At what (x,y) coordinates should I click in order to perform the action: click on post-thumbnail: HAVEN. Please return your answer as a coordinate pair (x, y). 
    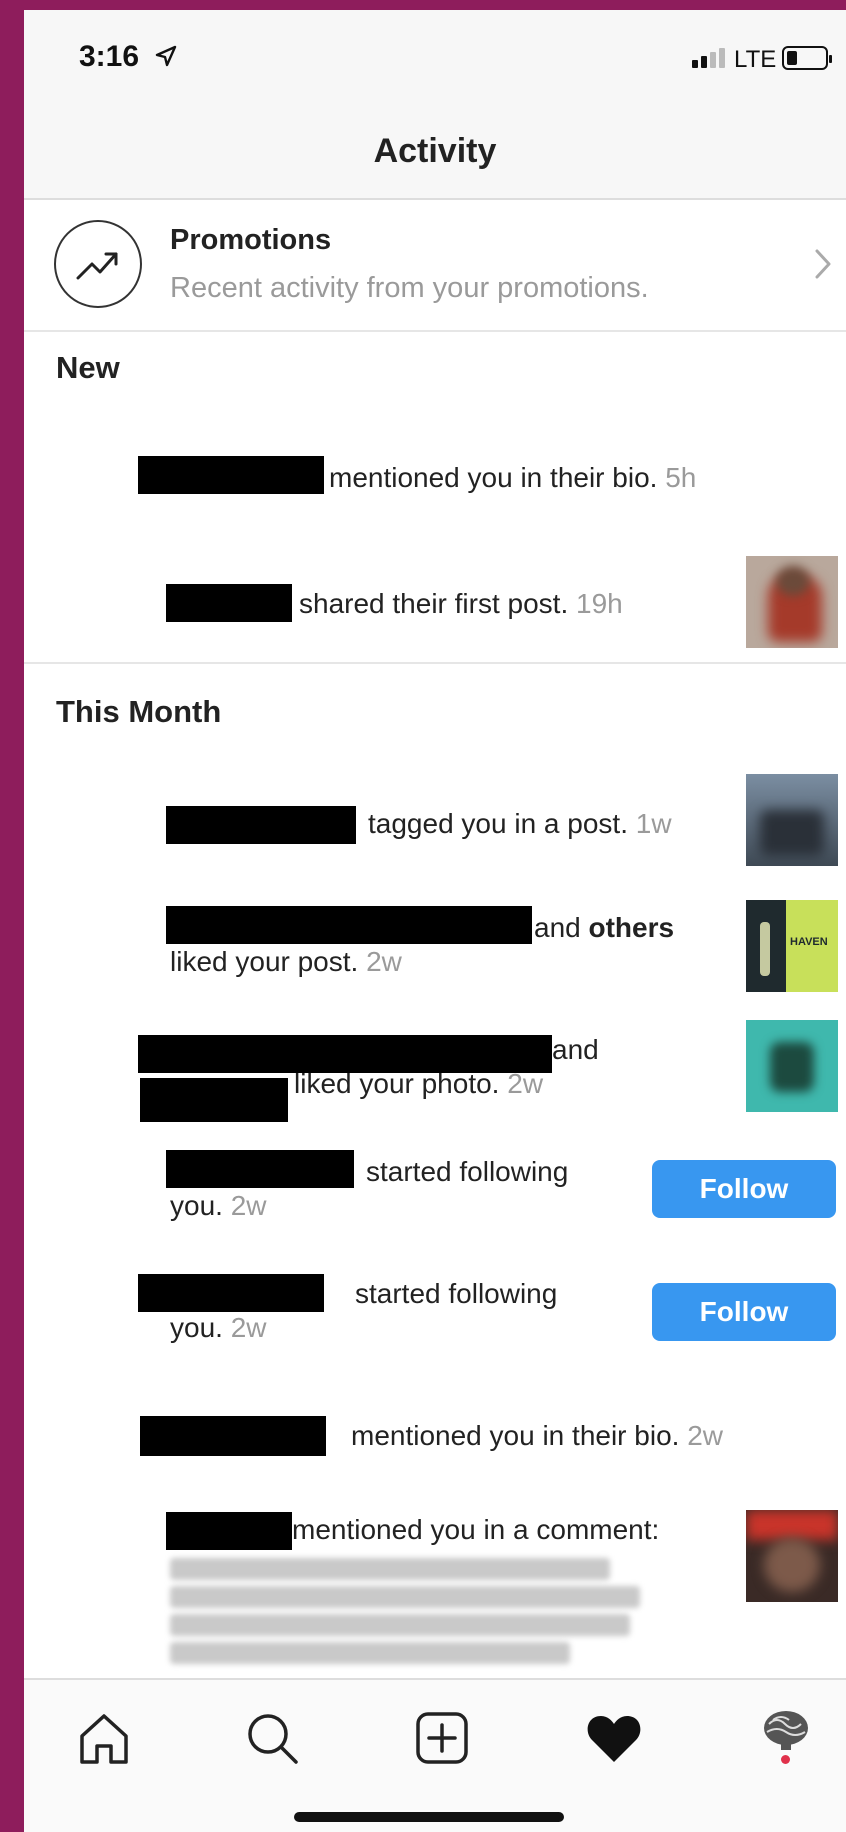
    Looking at the image, I should click on (792, 946).